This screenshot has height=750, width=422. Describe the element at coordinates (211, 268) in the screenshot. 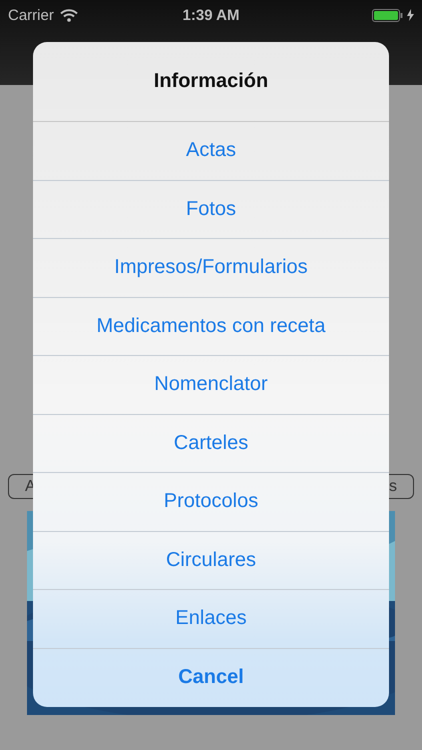

I see `action-button: Impresos/Formularios` at that location.